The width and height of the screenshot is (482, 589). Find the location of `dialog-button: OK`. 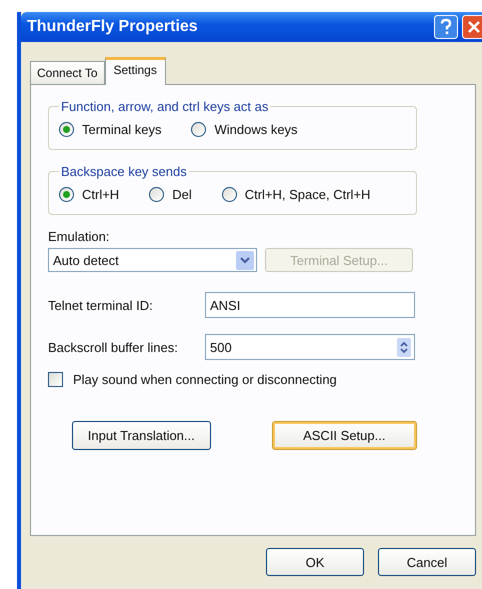

dialog-button: OK is located at coordinates (315, 562).